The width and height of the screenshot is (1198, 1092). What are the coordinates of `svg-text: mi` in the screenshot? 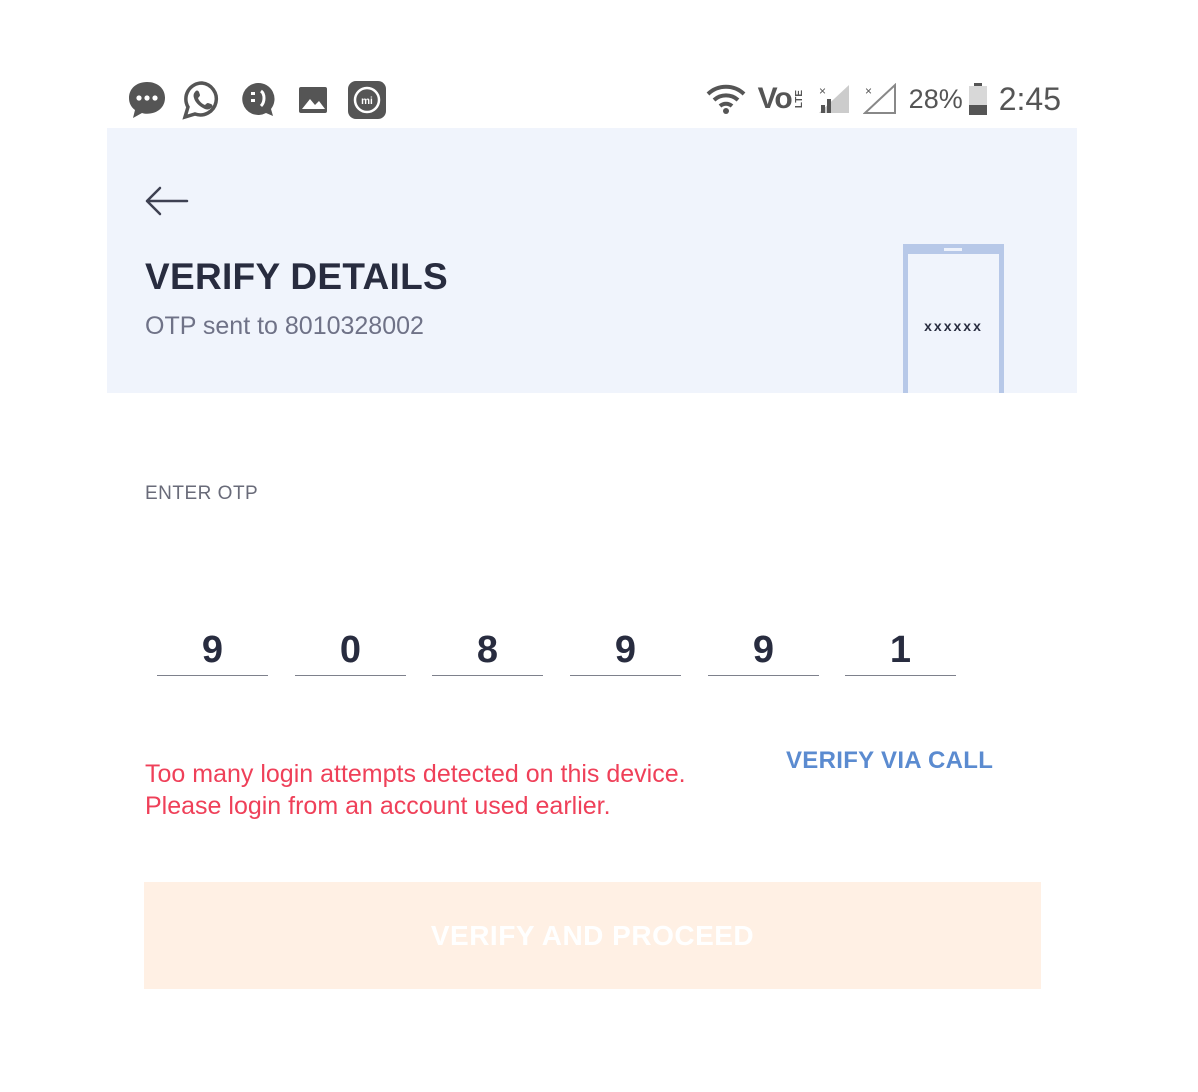 It's located at (367, 101).